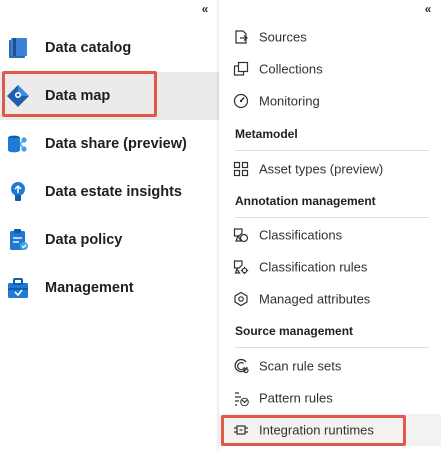  I want to click on submenu-item-label: Asset types (preview), so click(321, 169).